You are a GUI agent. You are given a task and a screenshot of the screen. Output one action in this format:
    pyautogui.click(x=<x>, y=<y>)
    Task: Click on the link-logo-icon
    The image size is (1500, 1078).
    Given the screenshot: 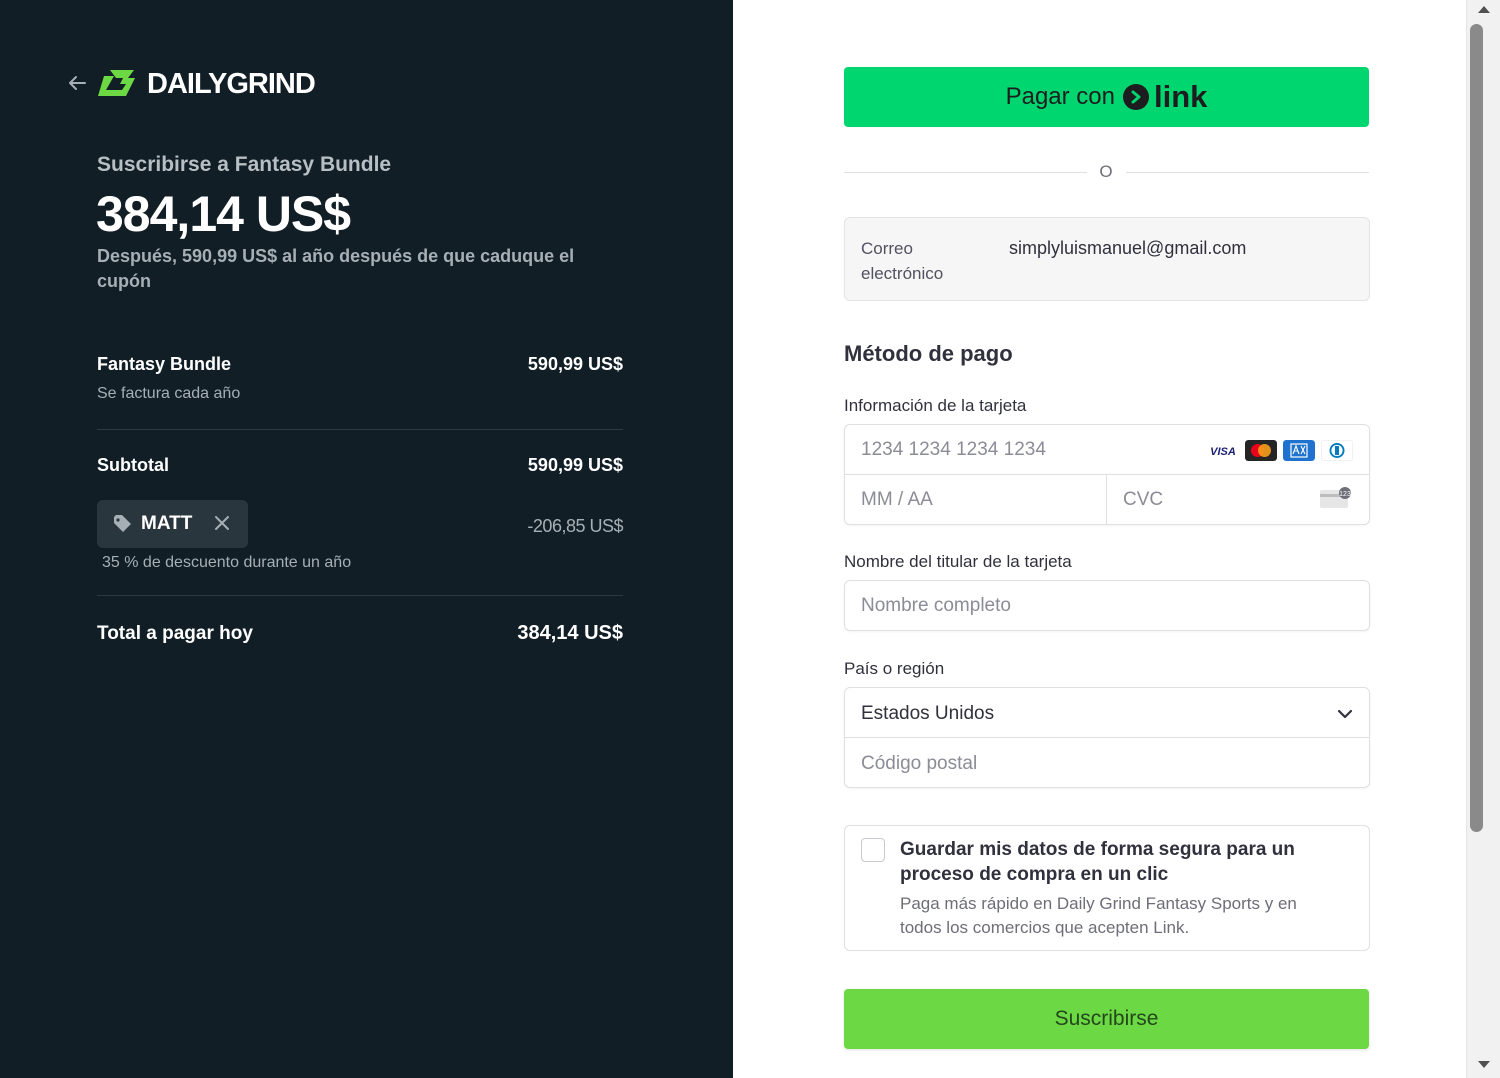 What is the action you would take?
    pyautogui.click(x=1136, y=97)
    